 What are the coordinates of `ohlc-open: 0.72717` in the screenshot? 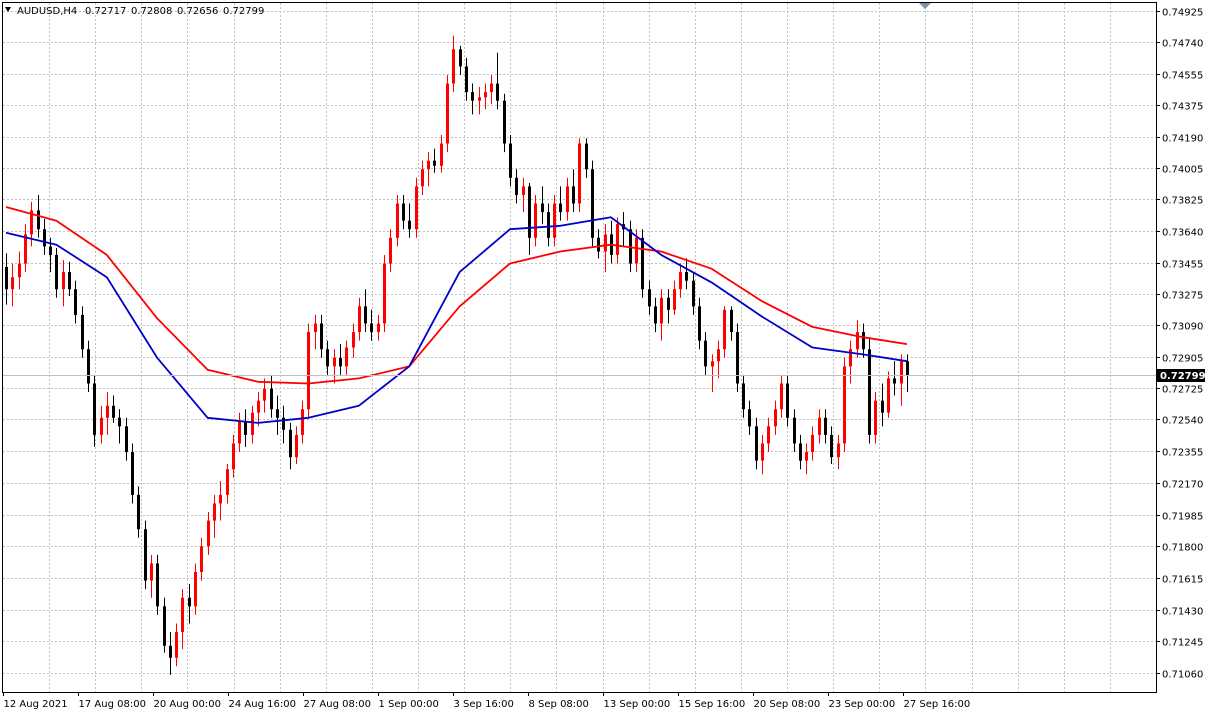 It's located at (105, 11).